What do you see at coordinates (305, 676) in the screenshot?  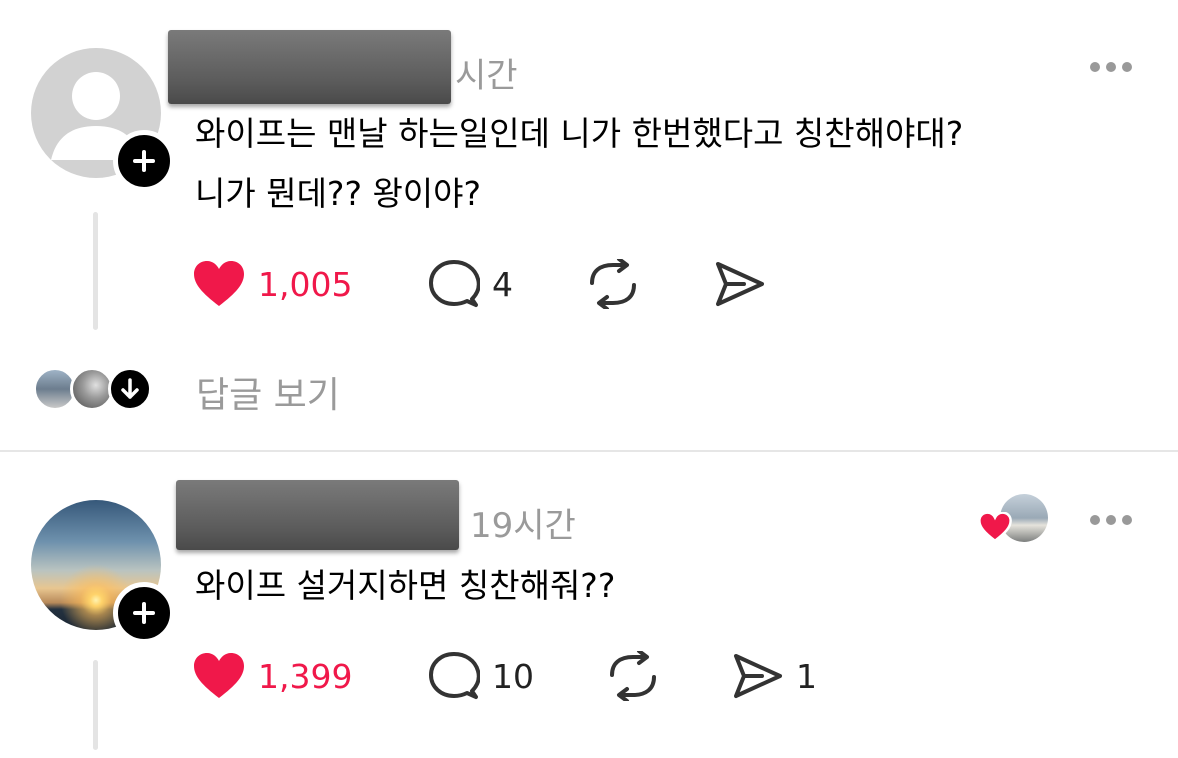 I see `like-count: 1,399` at bounding box center [305, 676].